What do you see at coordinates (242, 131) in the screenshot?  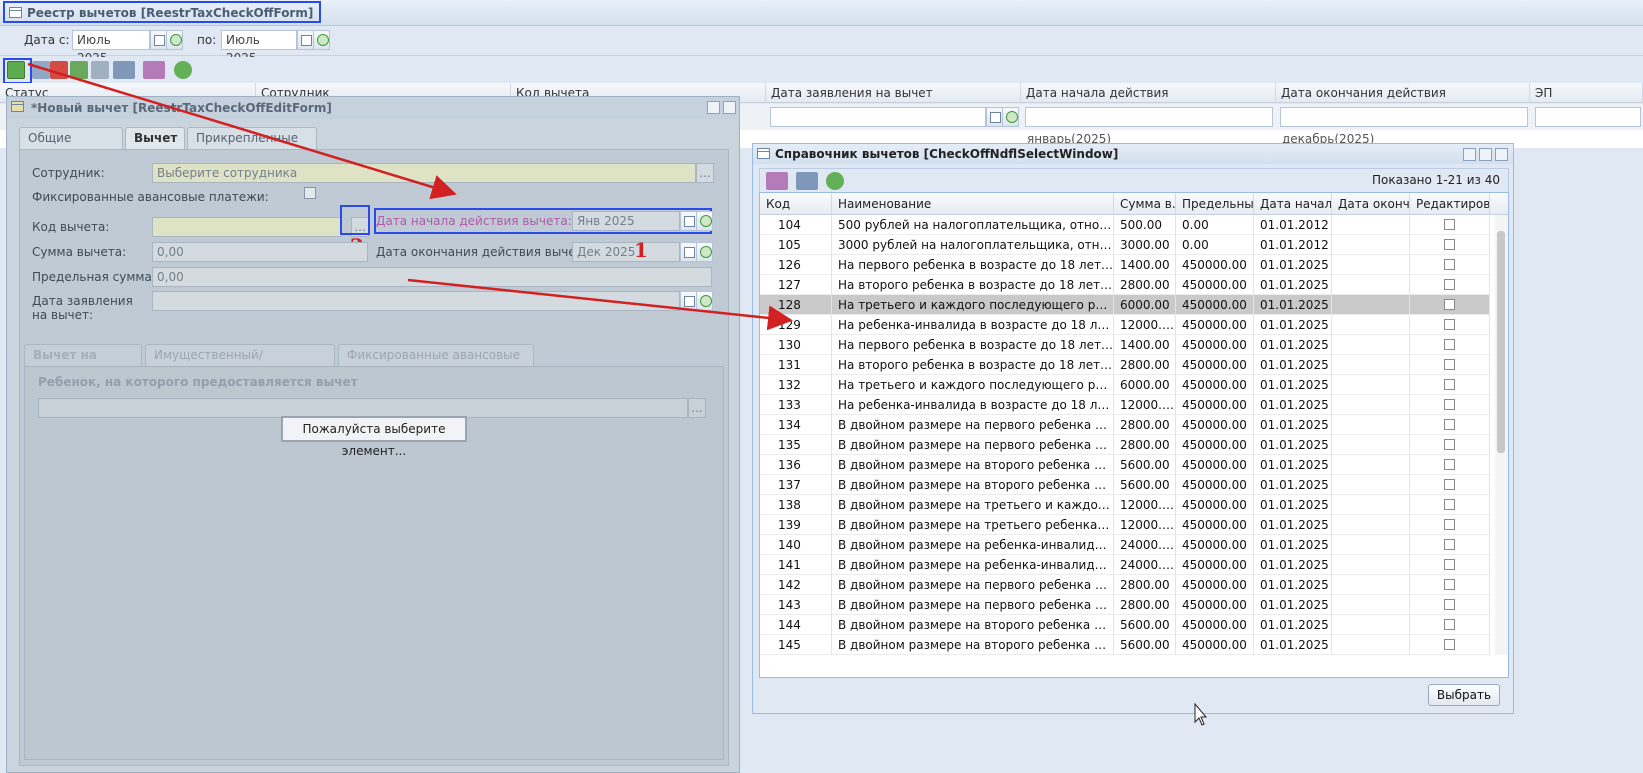 I see `arrow-to-edit-form` at bounding box center [242, 131].